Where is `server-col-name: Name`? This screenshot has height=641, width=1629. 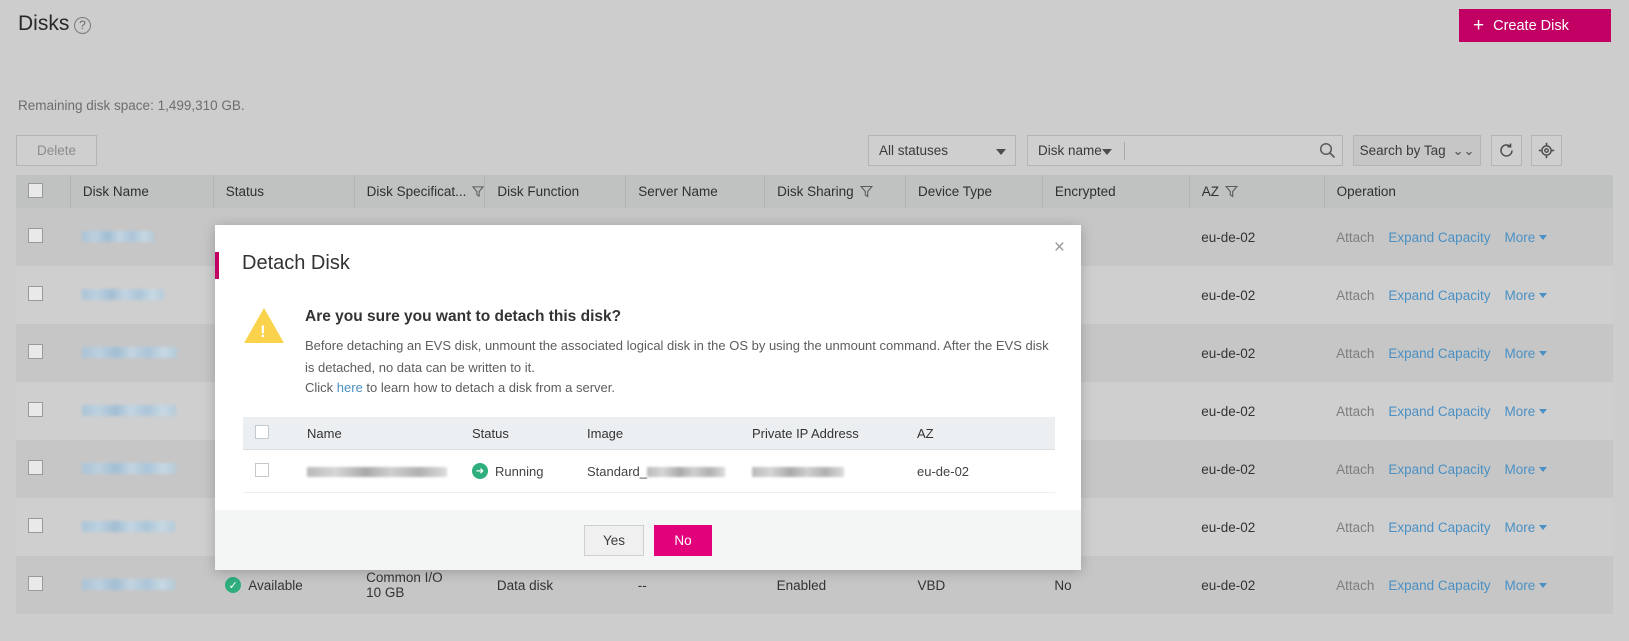 server-col-name: Name is located at coordinates (377, 433).